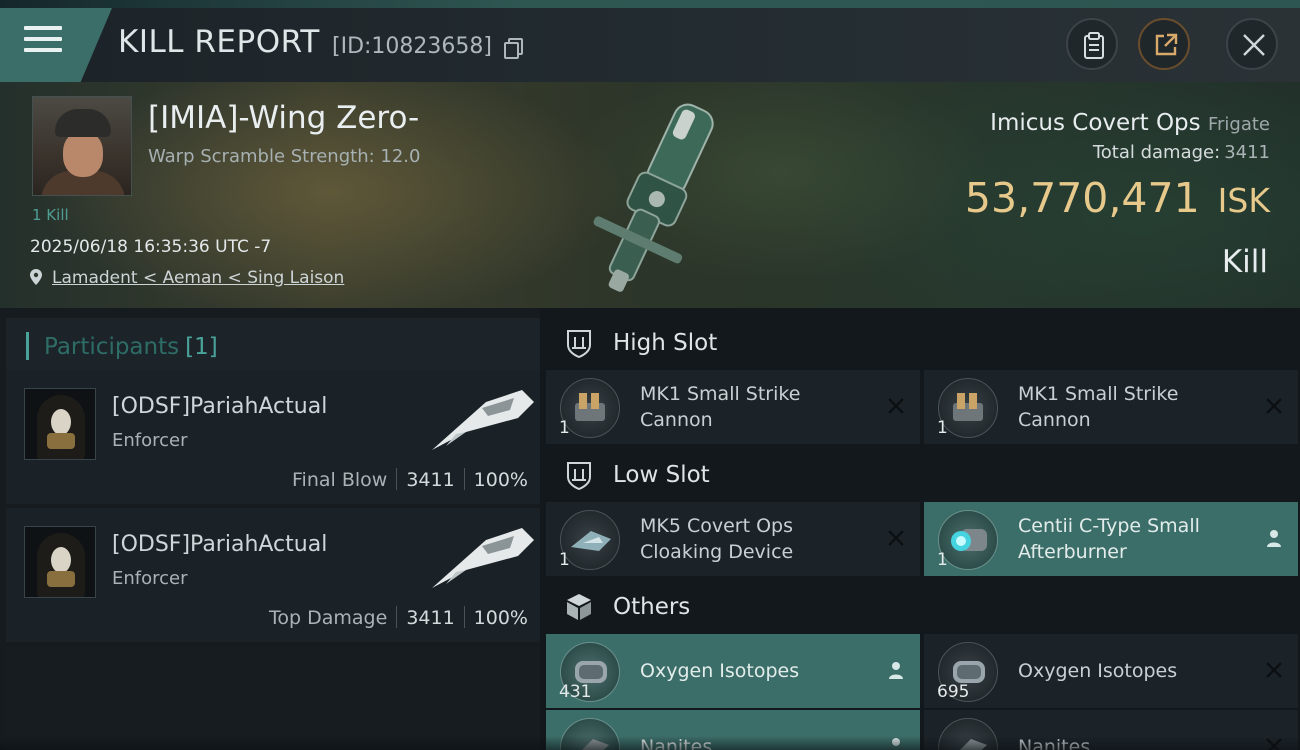 The width and height of the screenshot is (1300, 750). Describe the element at coordinates (920, 474) in the screenshot. I see `low-slot-header: Low Slot` at that location.